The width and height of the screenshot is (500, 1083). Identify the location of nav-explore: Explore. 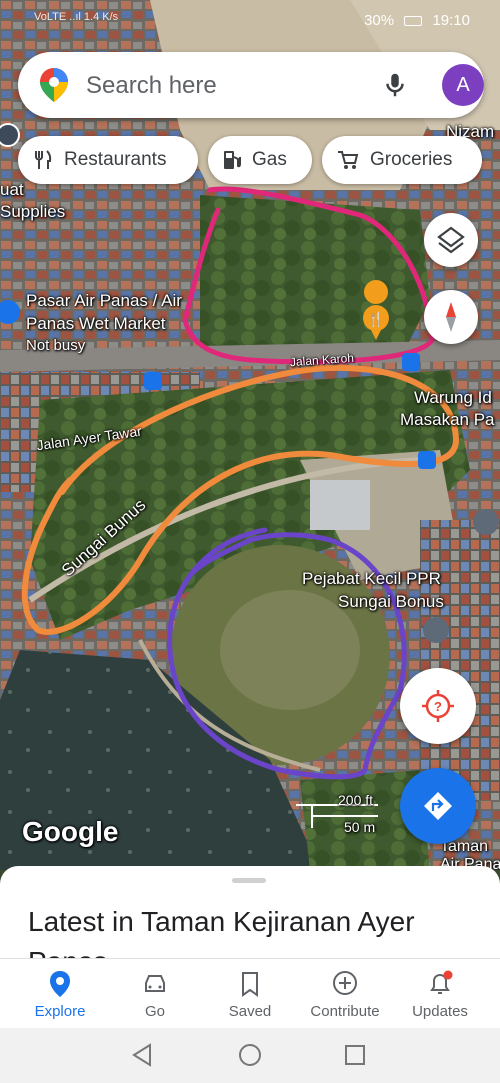
(60, 994).